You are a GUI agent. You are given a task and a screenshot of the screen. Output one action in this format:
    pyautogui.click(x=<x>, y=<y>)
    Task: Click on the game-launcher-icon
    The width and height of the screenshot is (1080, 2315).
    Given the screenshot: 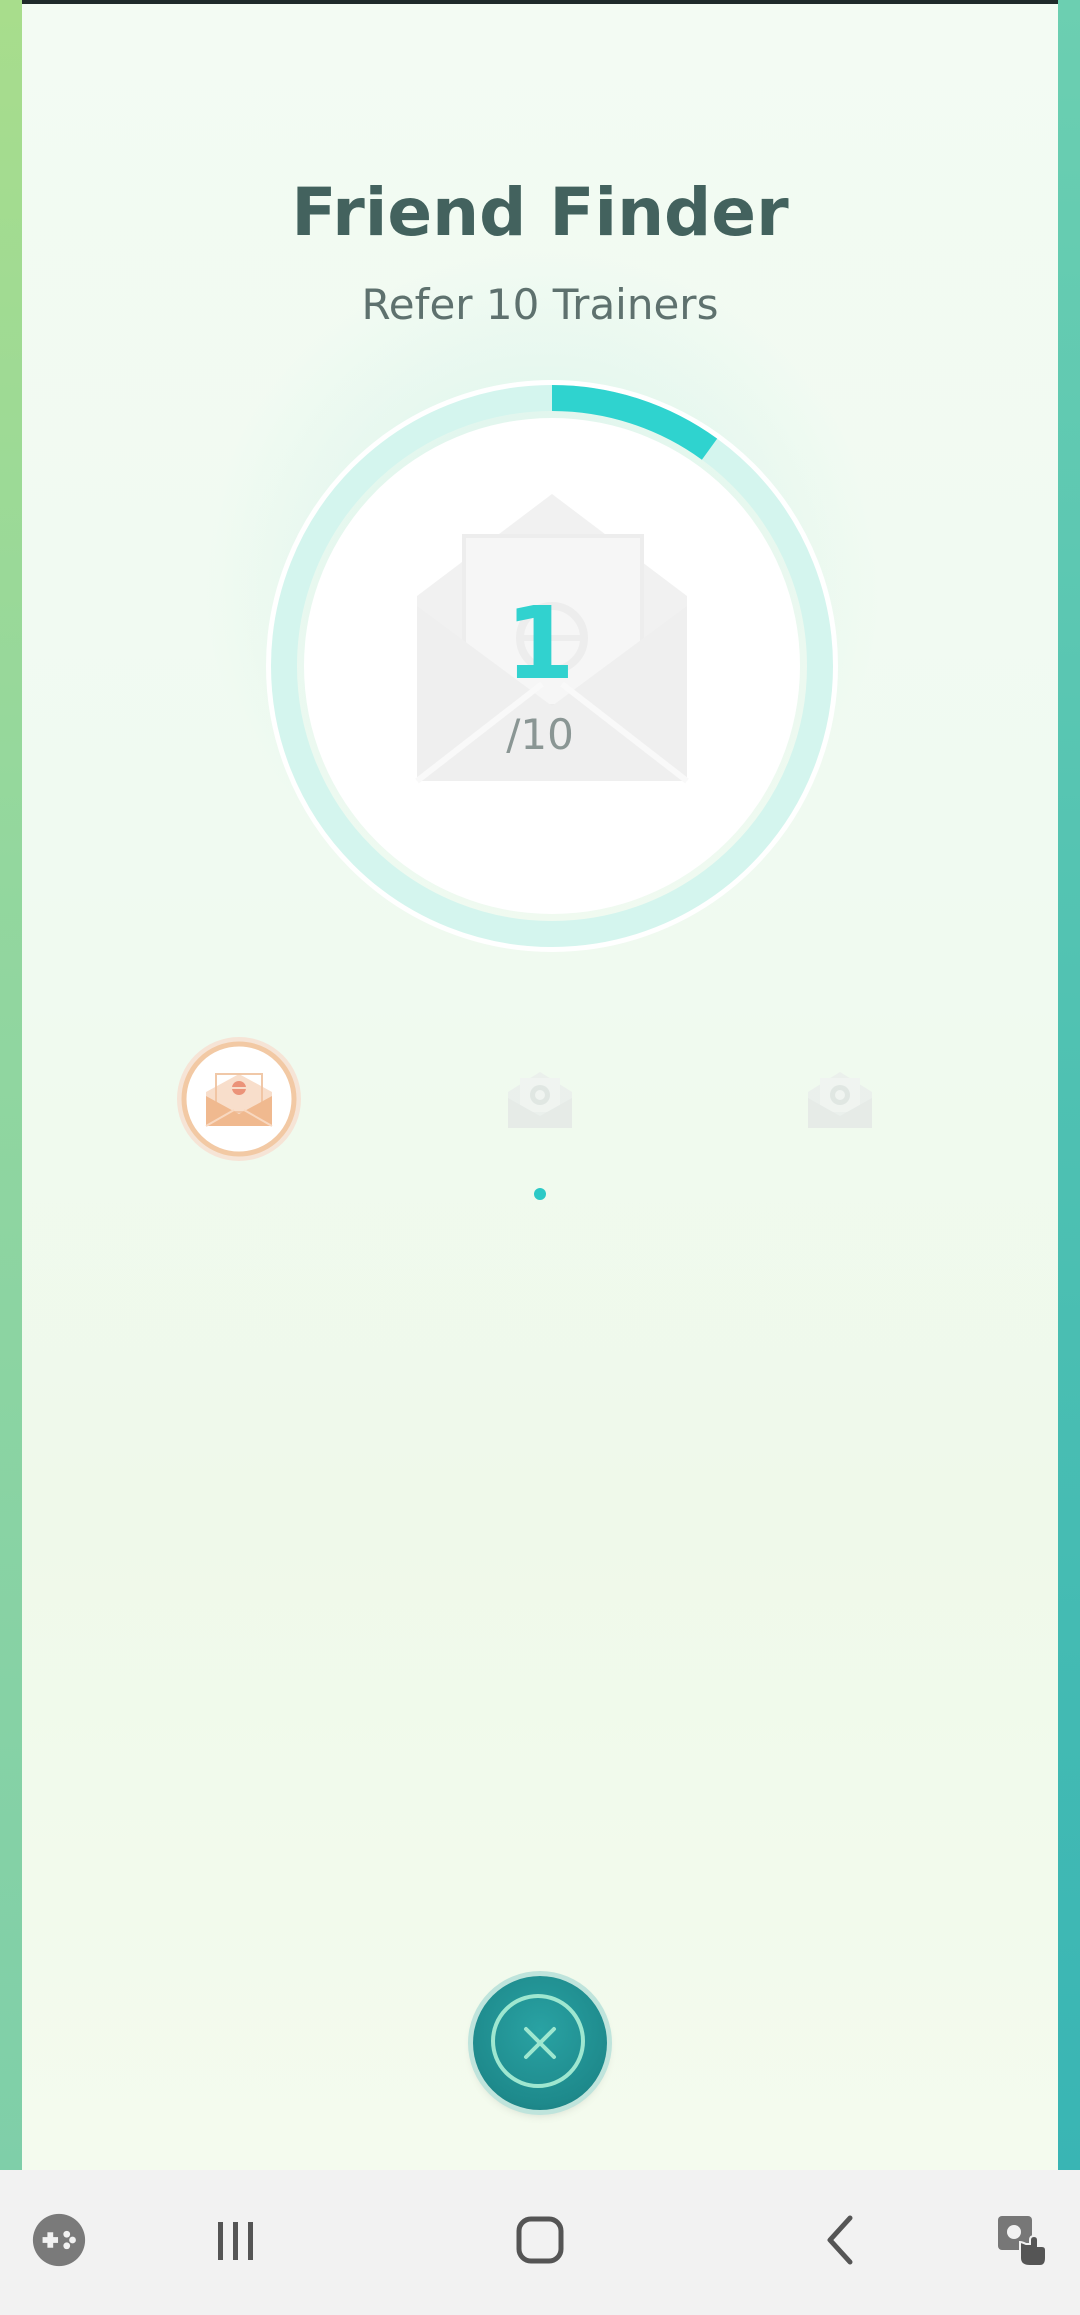 What is the action you would take?
    pyautogui.click(x=59, y=2240)
    